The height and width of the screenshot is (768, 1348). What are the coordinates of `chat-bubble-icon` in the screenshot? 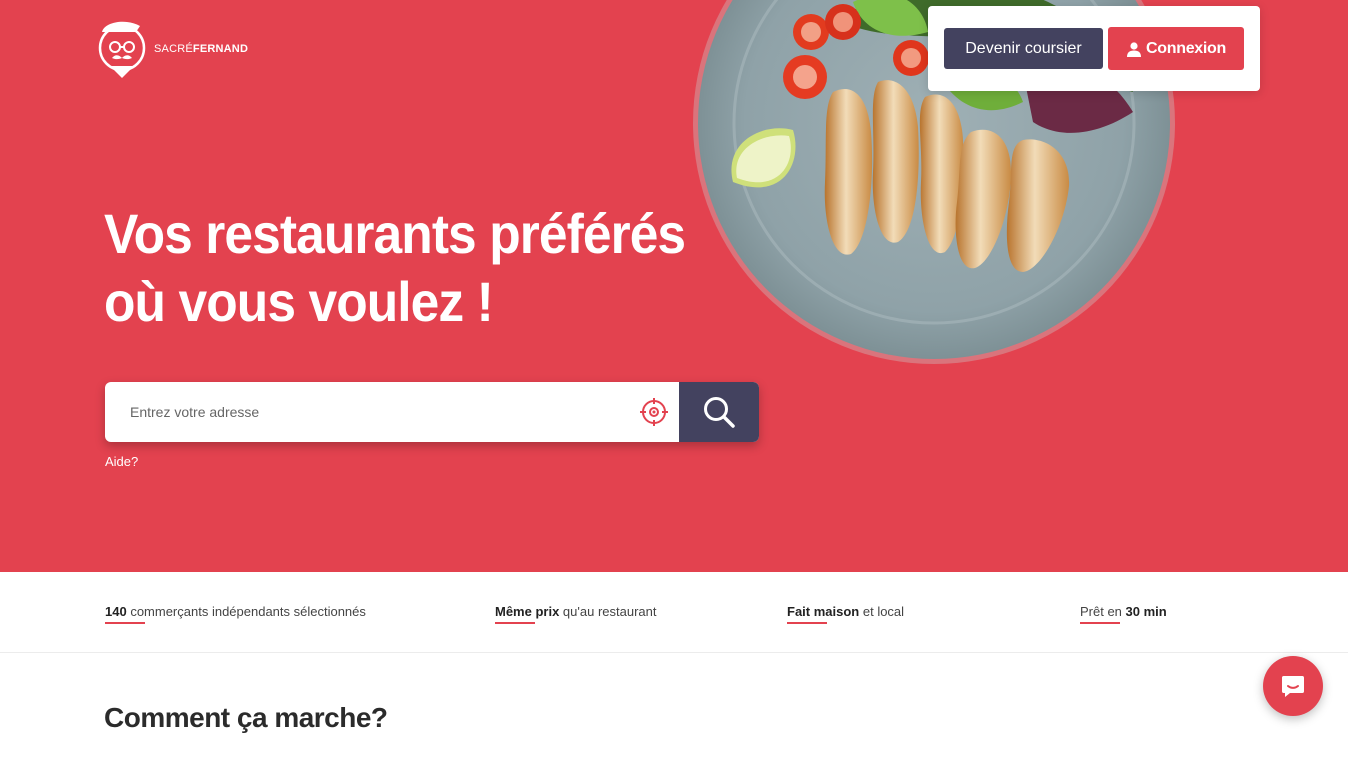 It's located at (1293, 686).